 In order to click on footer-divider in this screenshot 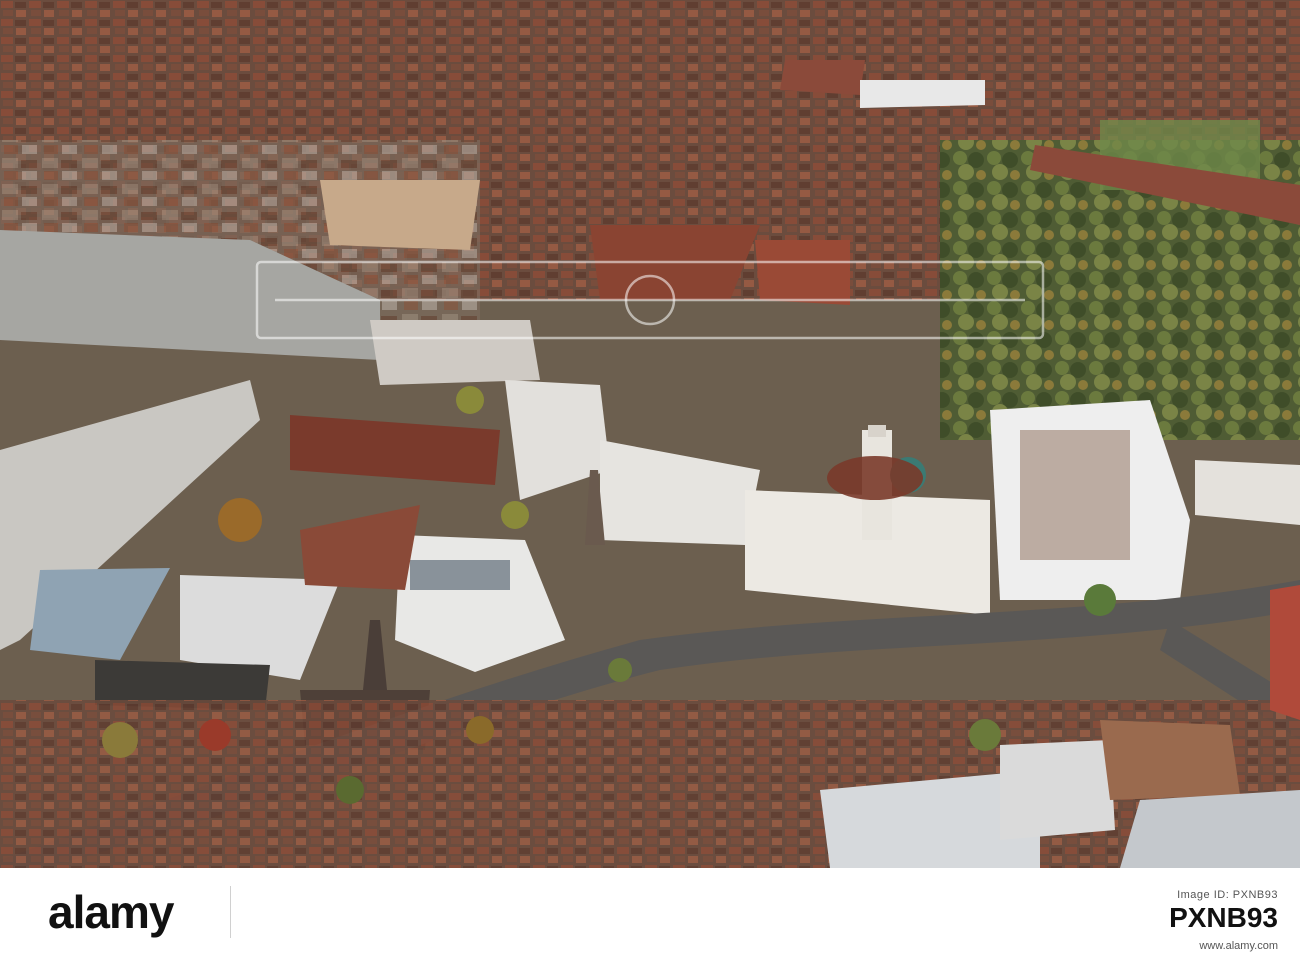, I will do `click(230, 912)`.